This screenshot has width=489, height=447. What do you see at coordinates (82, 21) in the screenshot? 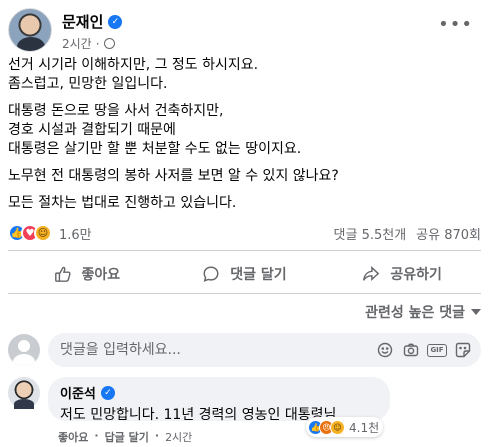
I see `author-name: 문재인` at bounding box center [82, 21].